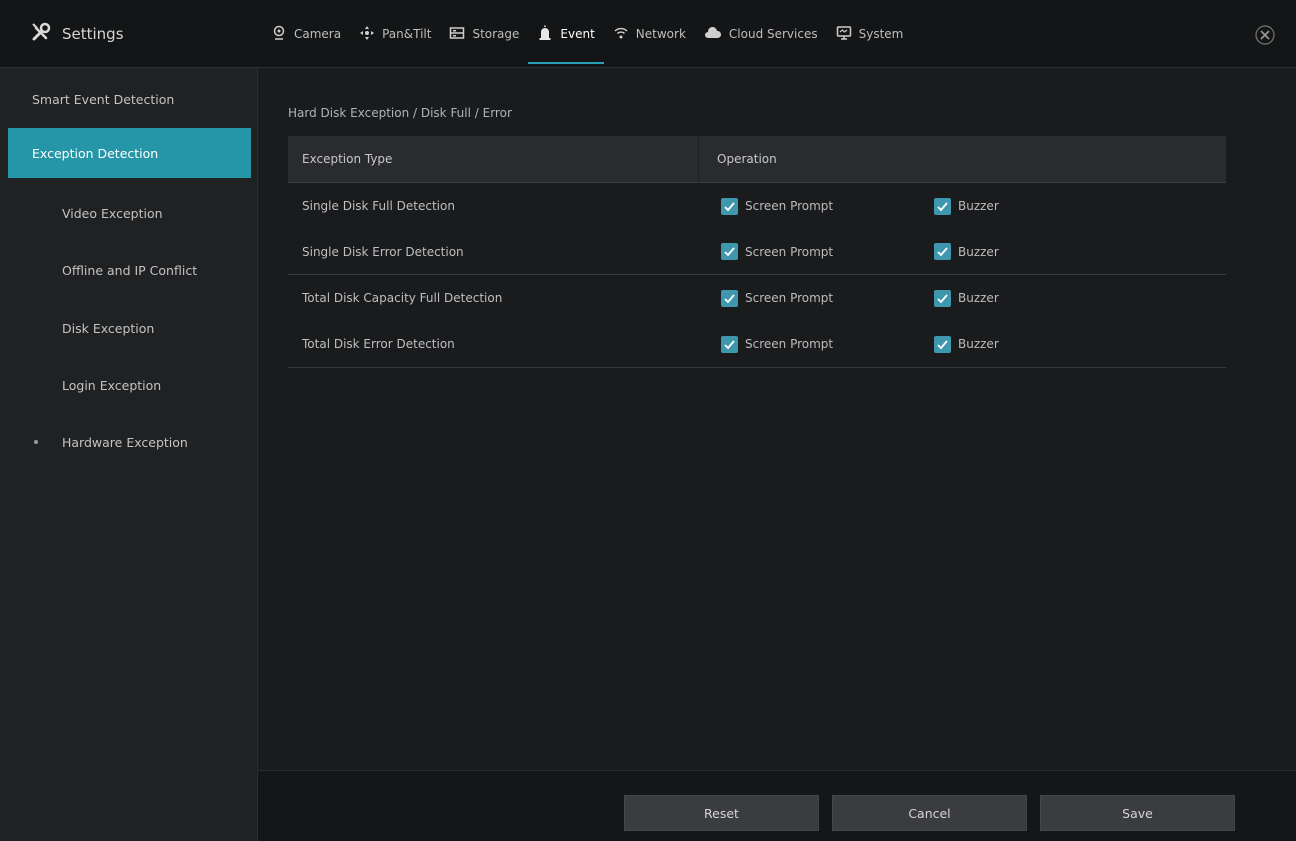 This screenshot has height=841, width=1296. I want to click on tab-network-label: Network, so click(660, 34).